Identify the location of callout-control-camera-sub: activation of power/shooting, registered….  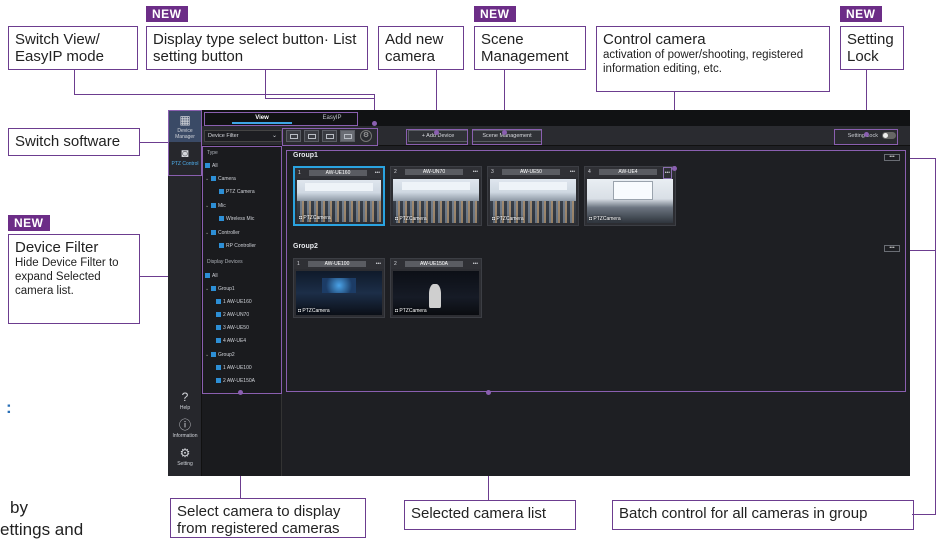
(703, 62).